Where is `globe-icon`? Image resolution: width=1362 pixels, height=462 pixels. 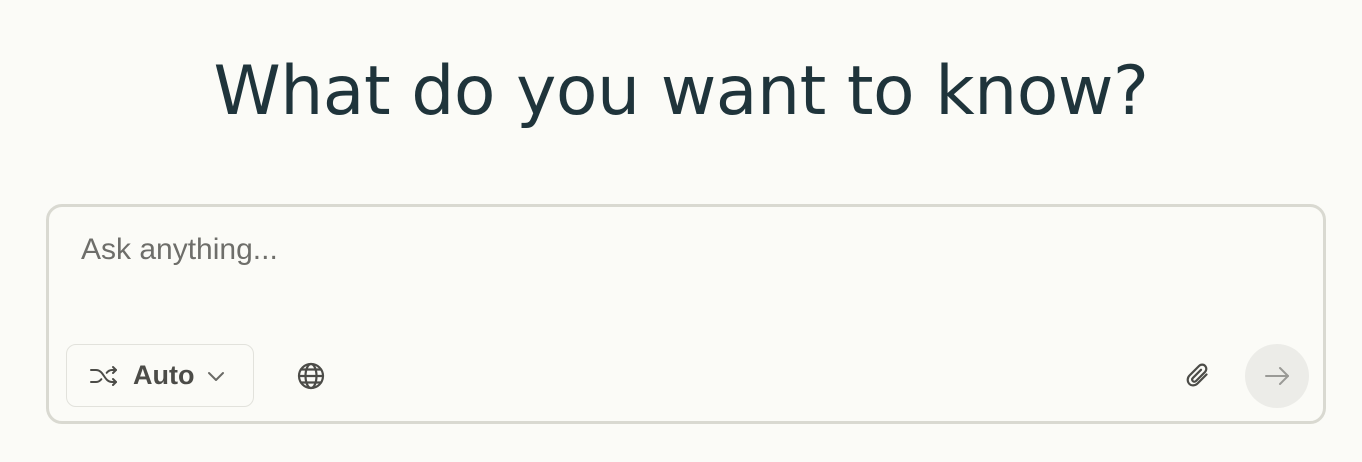
globe-icon is located at coordinates (311, 376).